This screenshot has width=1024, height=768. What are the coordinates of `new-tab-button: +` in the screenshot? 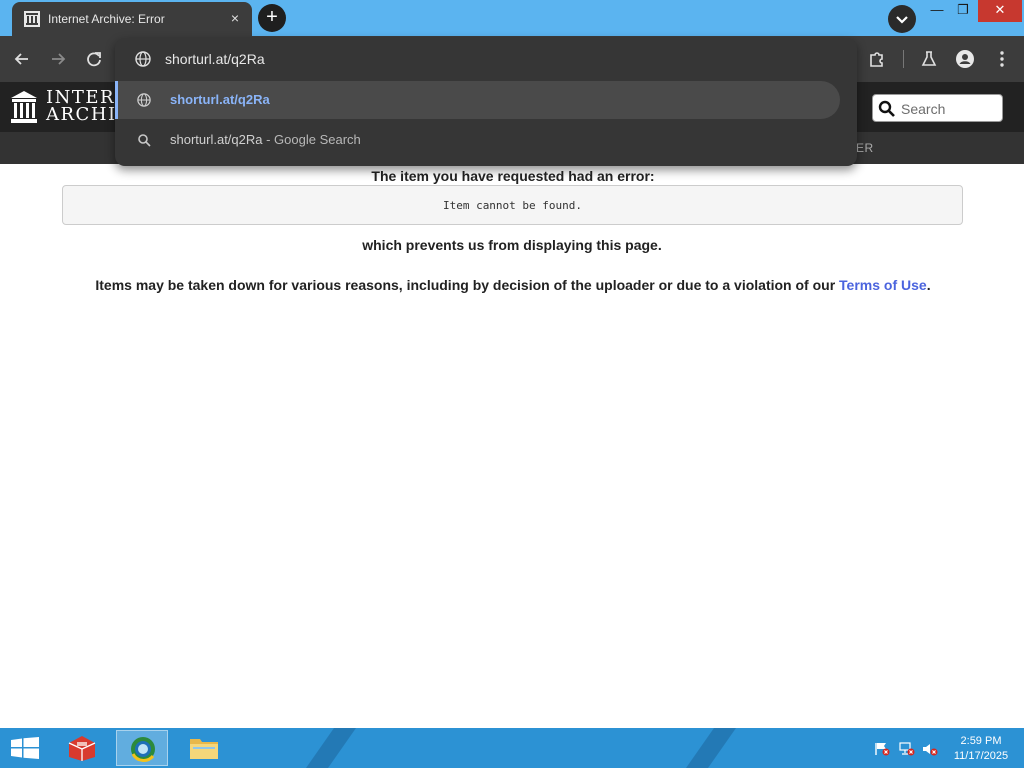 It's located at (272, 18).